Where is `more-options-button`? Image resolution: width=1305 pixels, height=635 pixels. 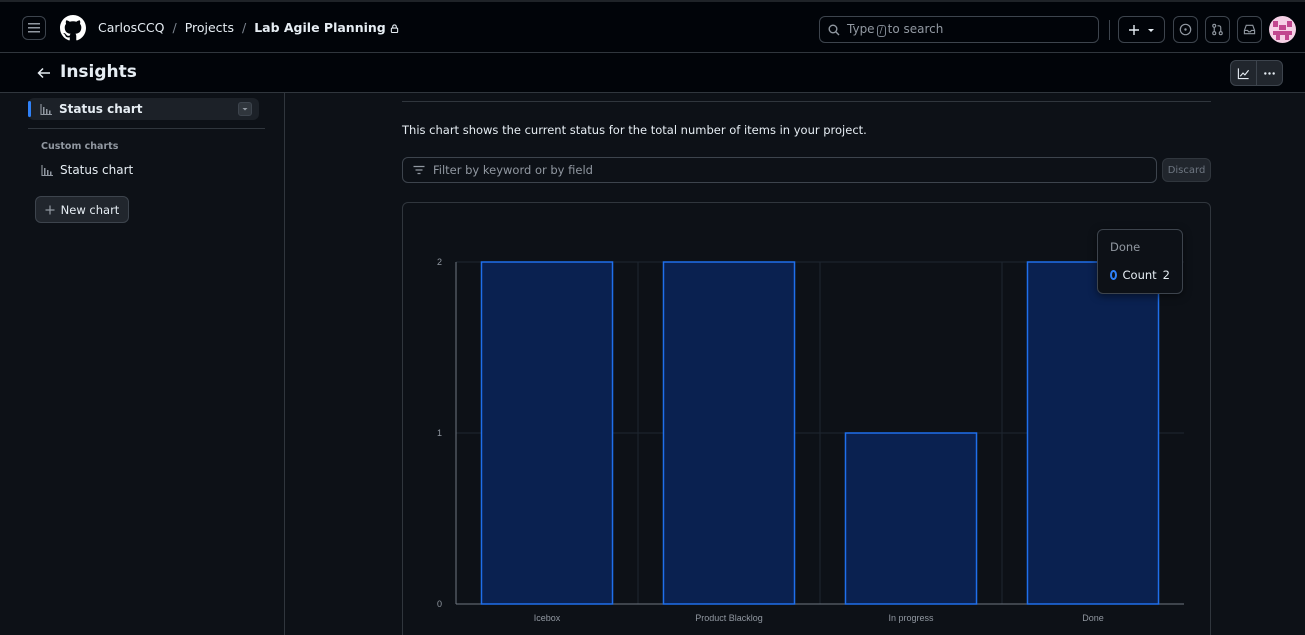
more-options-button is located at coordinates (1269, 73).